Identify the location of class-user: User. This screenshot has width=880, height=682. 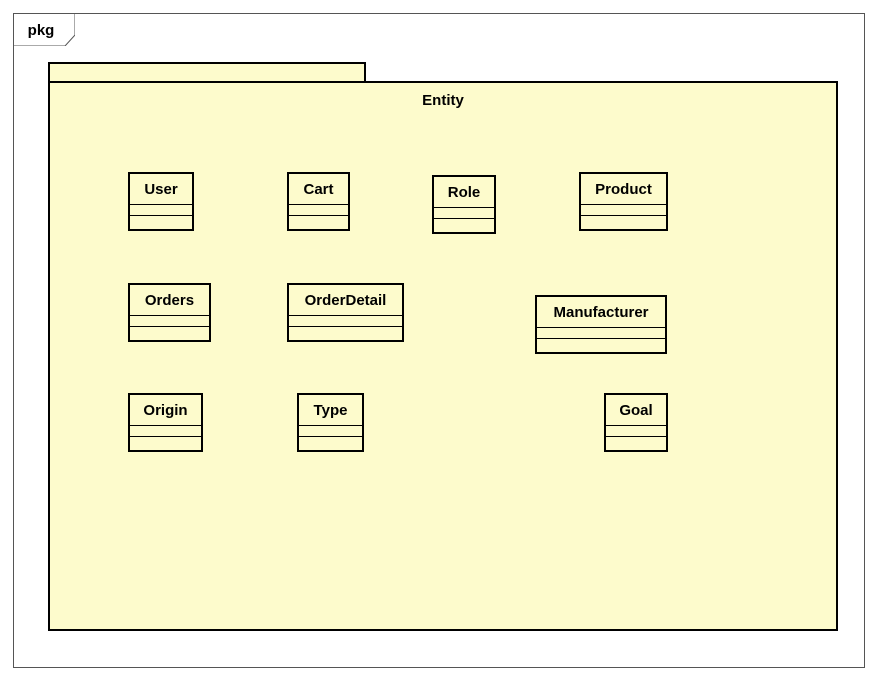
(161, 201).